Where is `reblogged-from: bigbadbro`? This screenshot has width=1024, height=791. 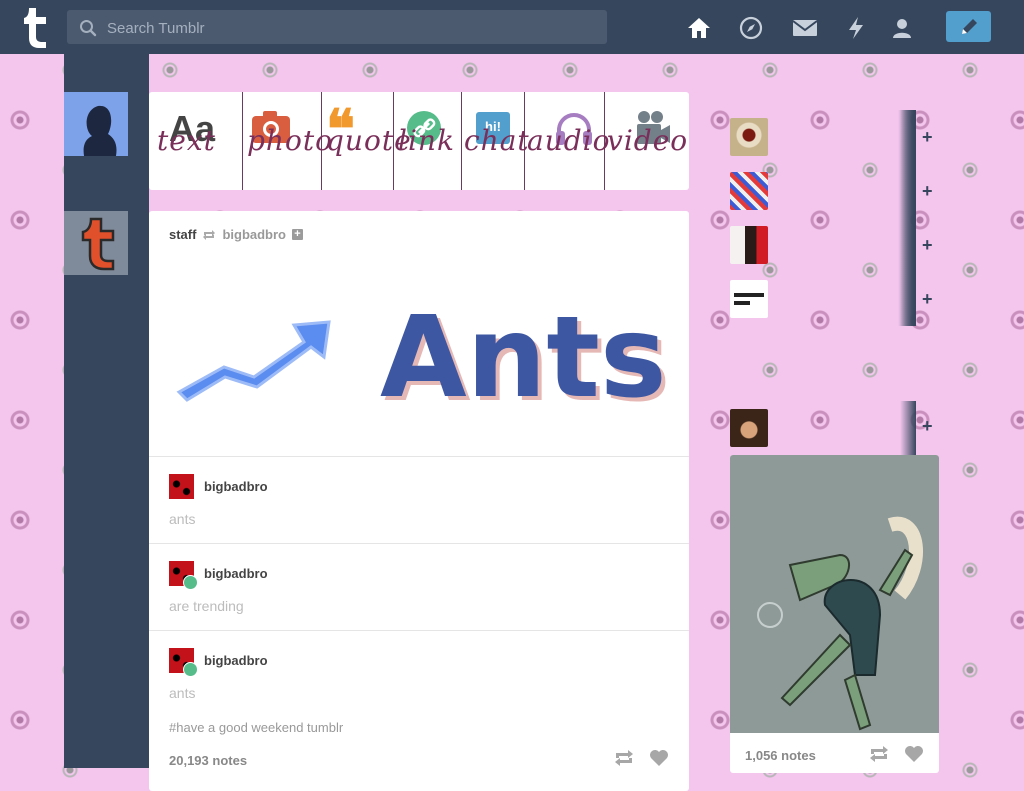
reblogged-from: bigbadbro is located at coordinates (254, 234).